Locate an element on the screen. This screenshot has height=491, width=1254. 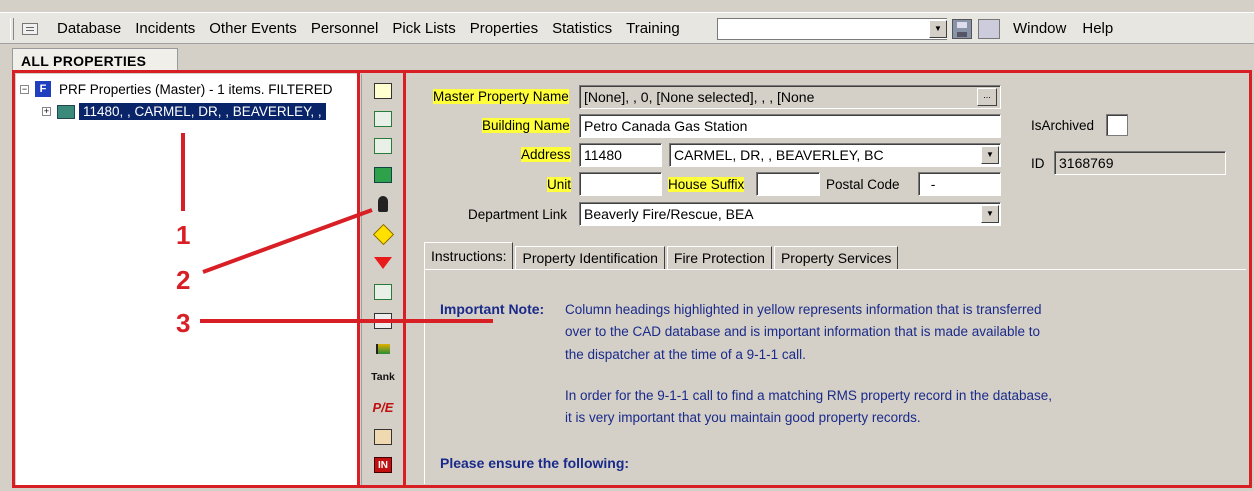
master-property-label: Master Property Name is located at coordinates (501, 96).